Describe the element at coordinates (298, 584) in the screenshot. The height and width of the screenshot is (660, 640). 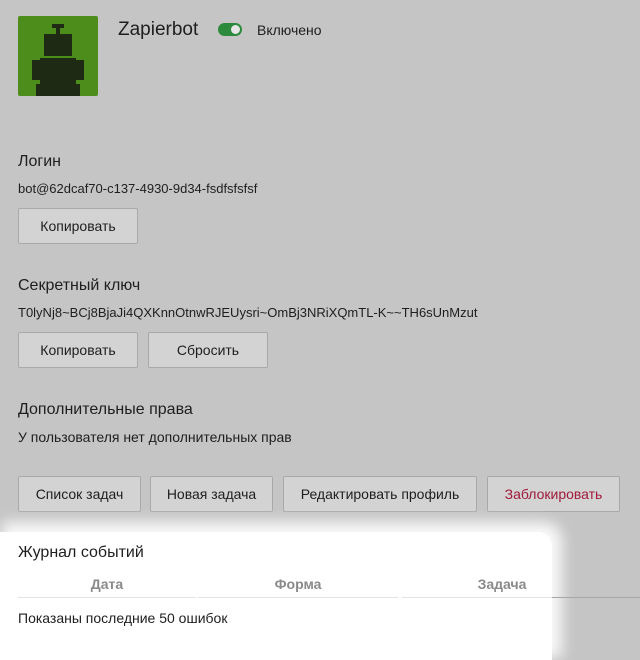
I see `column-header-form: Форма` at that location.